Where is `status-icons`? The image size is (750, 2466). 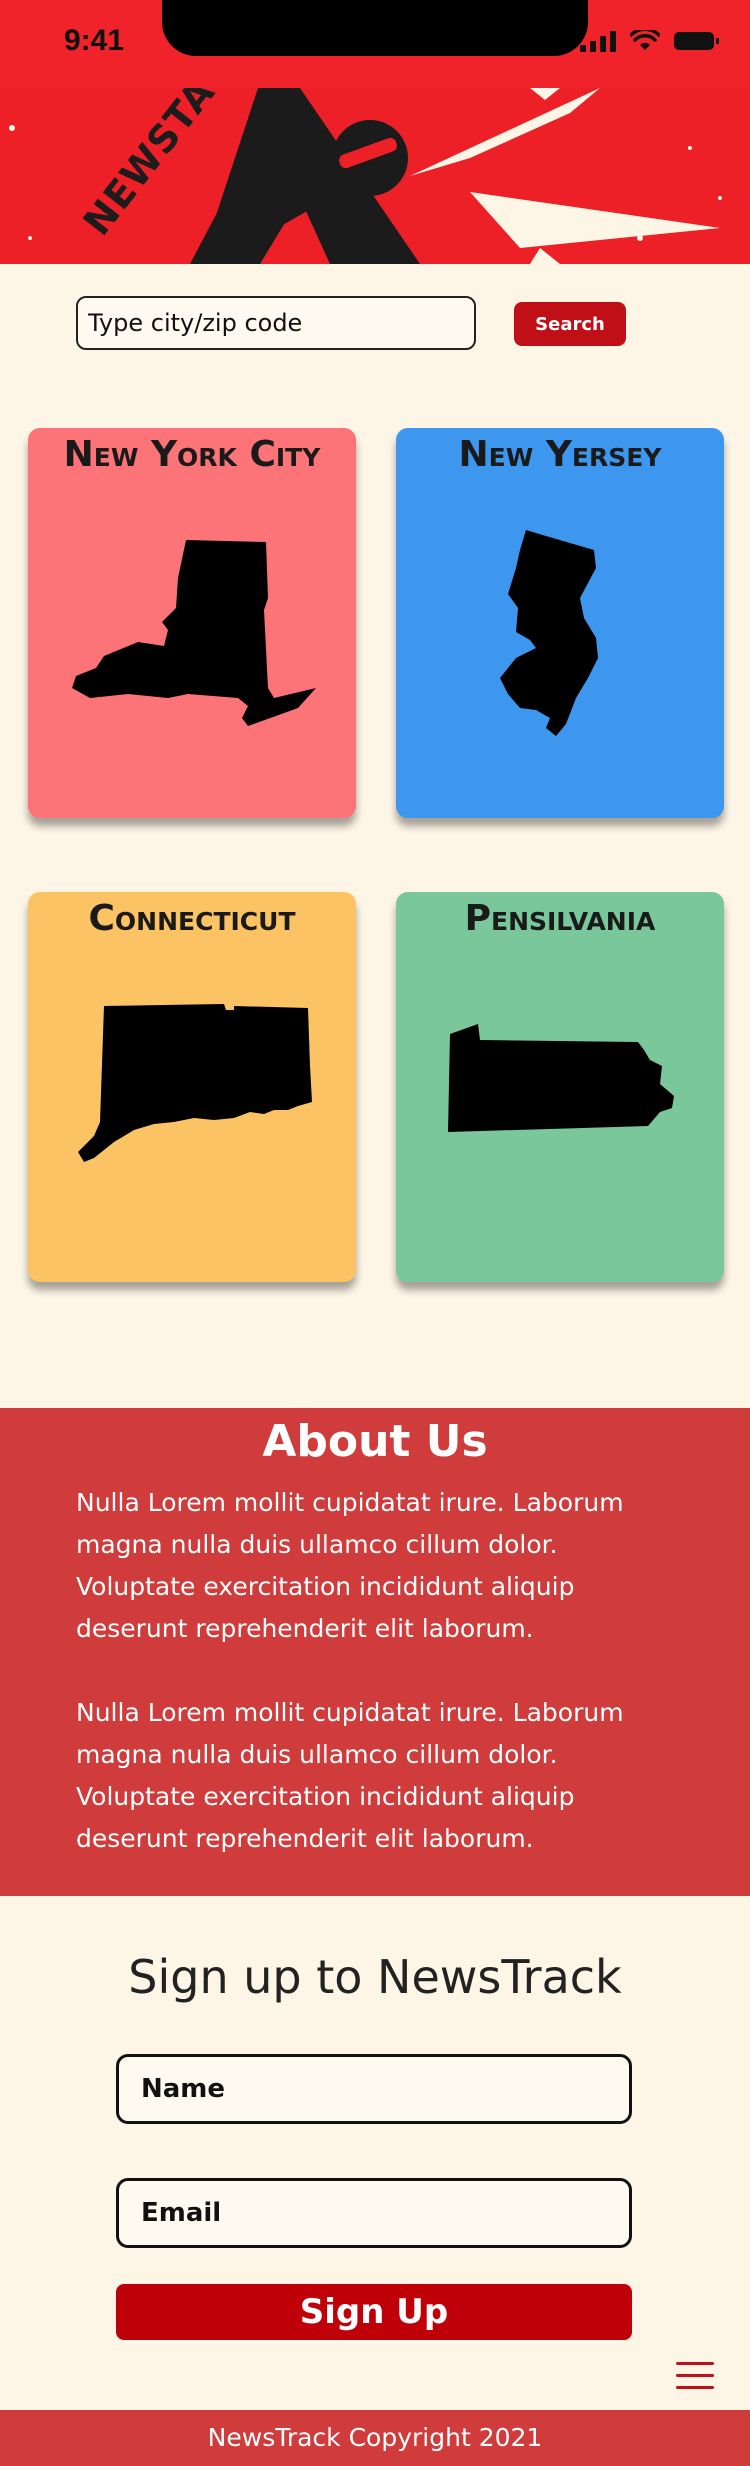
status-icons is located at coordinates (649, 41).